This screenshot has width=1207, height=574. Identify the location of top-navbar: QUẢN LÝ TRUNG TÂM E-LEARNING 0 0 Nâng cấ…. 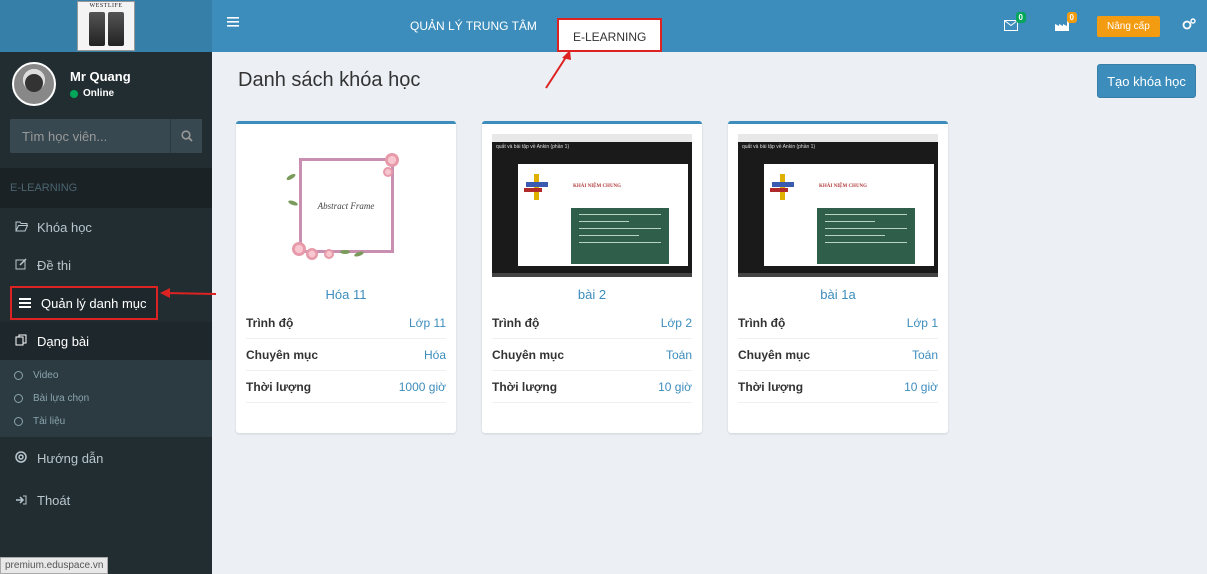
(709, 26).